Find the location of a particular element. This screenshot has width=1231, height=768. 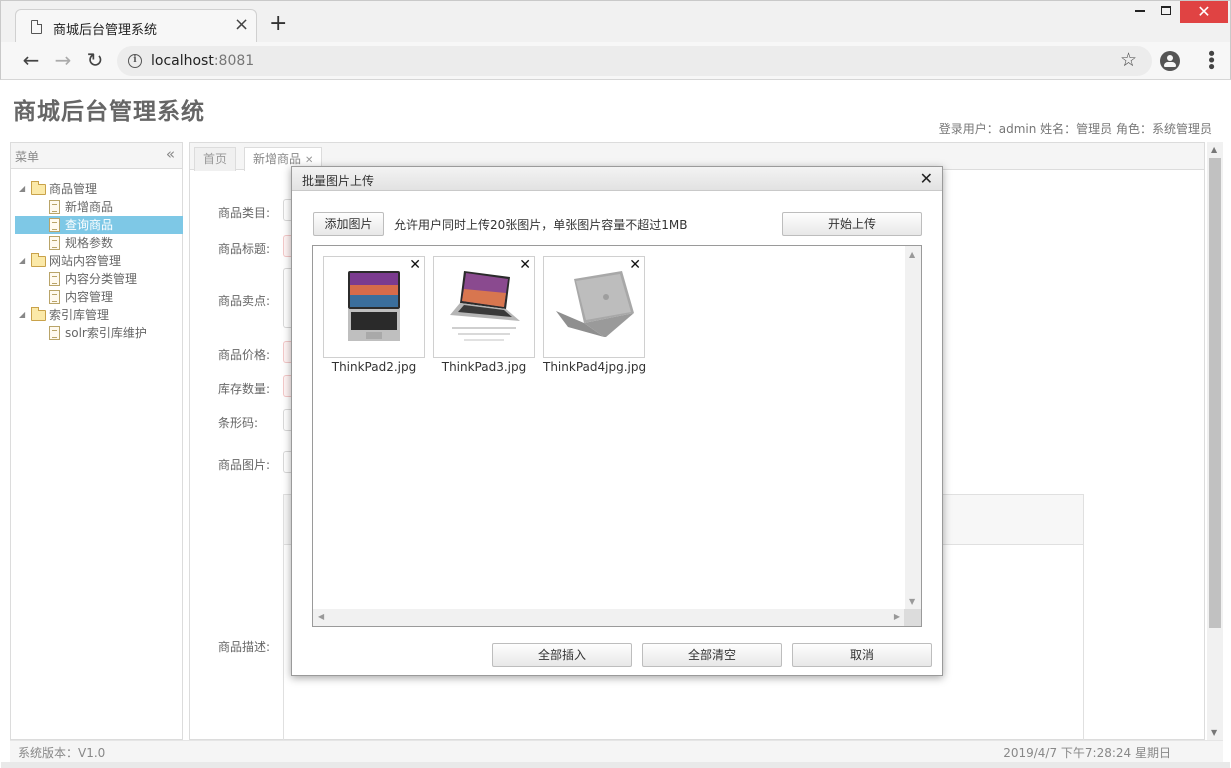

scroll-thumb is located at coordinates (1215, 393).